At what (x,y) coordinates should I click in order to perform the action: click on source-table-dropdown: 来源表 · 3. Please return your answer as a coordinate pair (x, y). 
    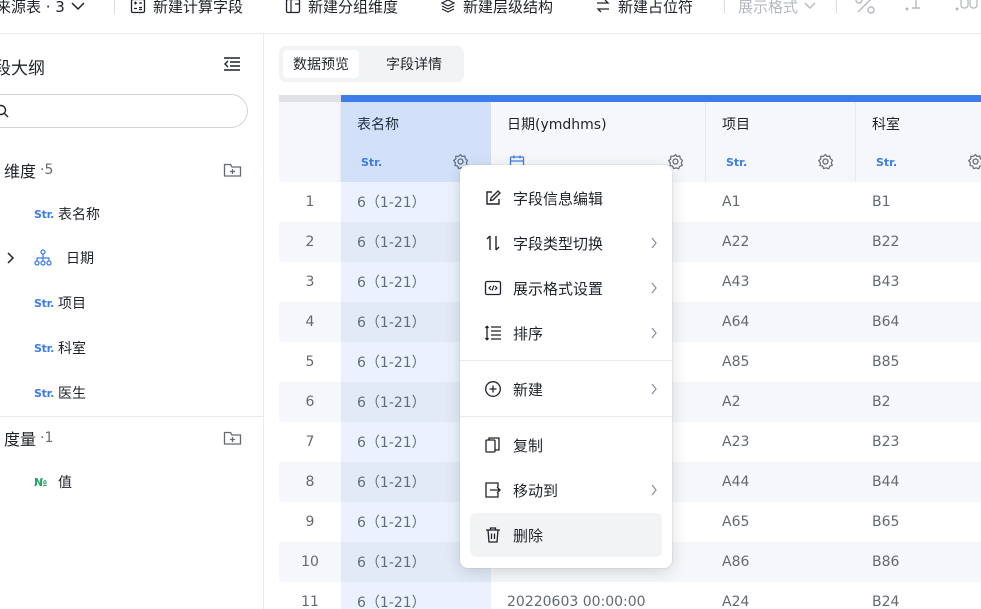
    Looking at the image, I should click on (42, 9).